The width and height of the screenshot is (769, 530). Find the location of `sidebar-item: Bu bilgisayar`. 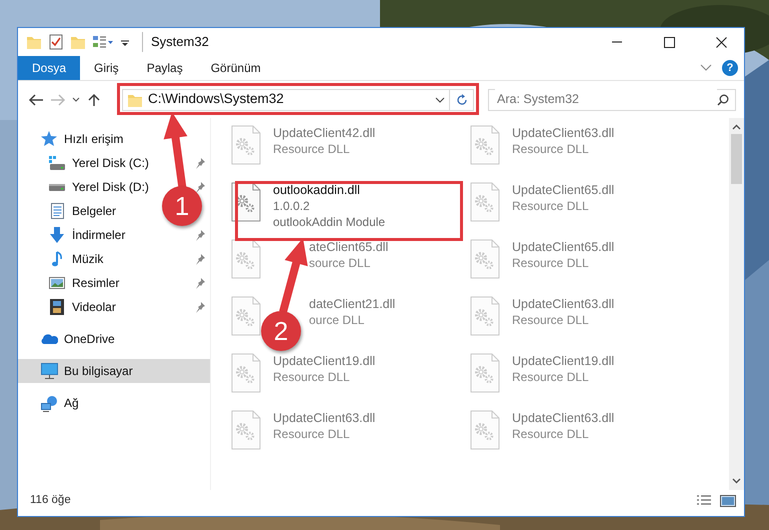

sidebar-item: Bu bilgisayar is located at coordinates (114, 371).